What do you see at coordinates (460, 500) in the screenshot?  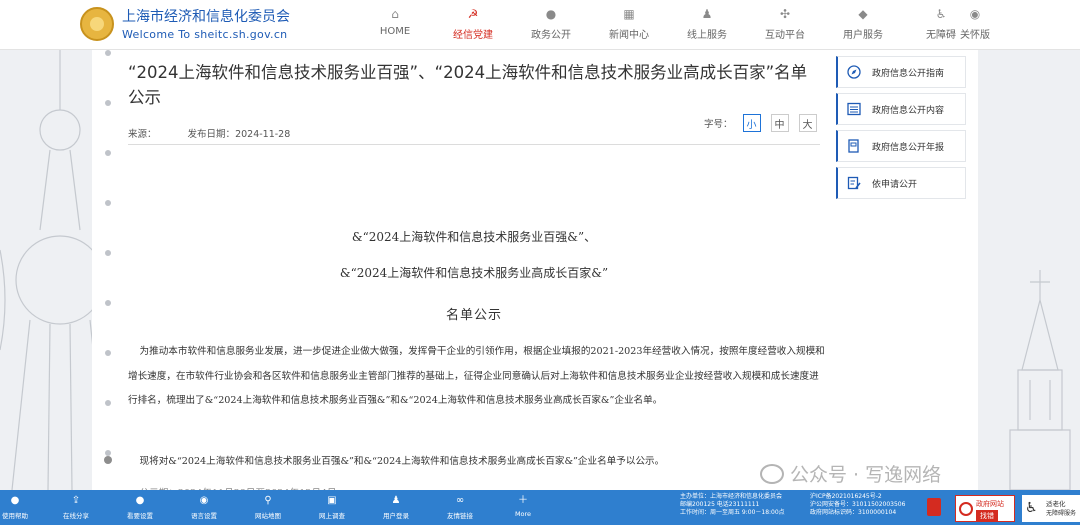 I see `link-icon: ∞` at bounding box center [460, 500].